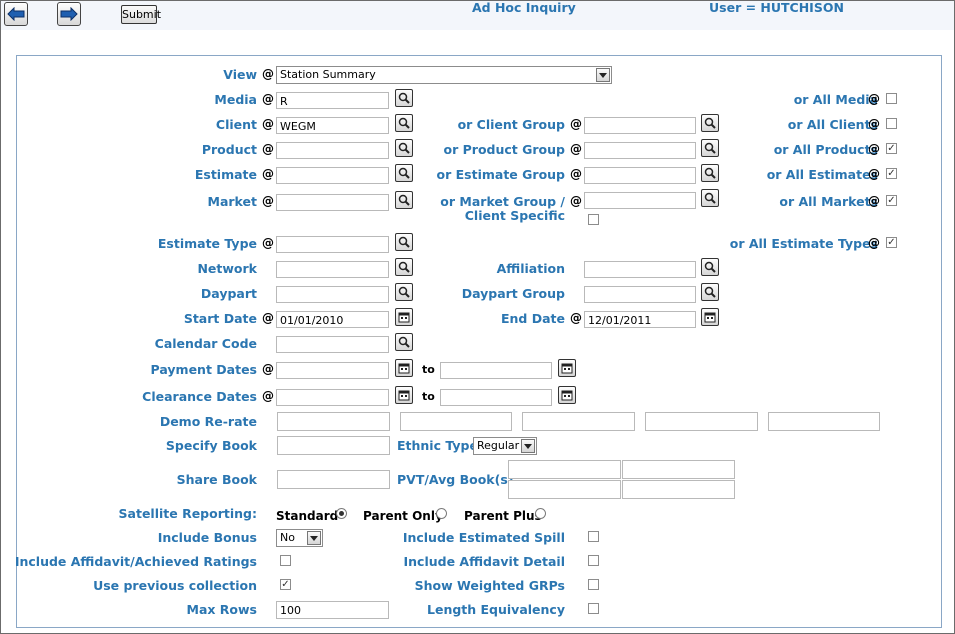  I want to click on market-group-input, so click(640, 200).